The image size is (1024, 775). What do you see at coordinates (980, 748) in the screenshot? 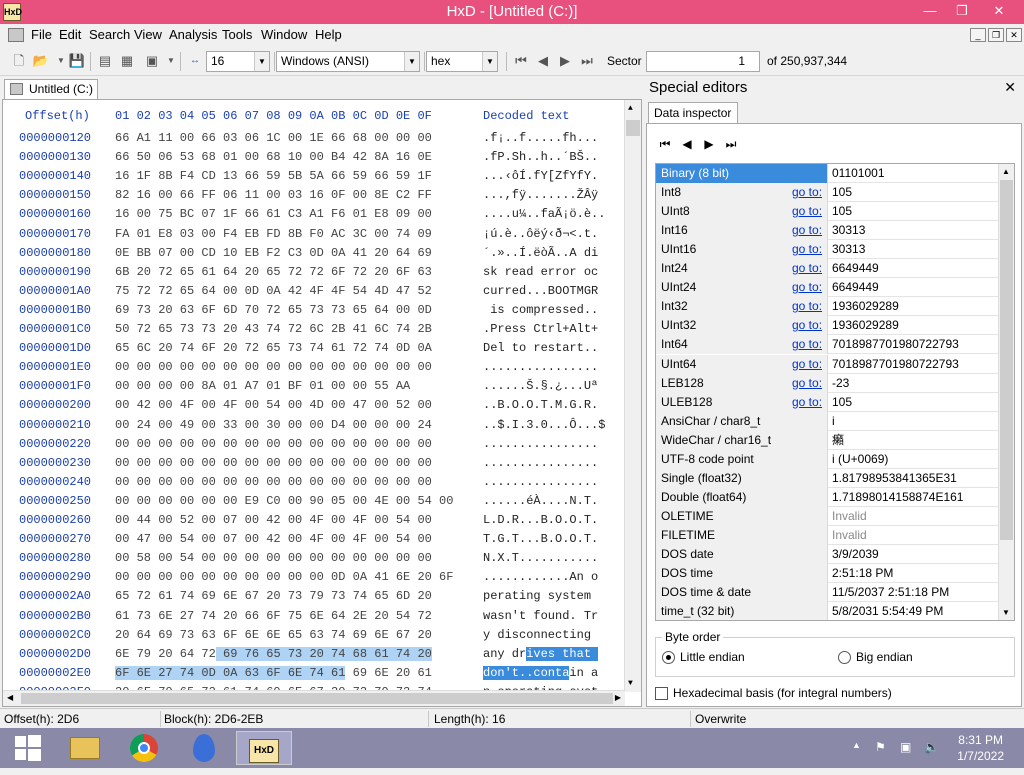
I see `taskbar-clock: 8:31 PM 1/7/2022` at bounding box center [980, 748].